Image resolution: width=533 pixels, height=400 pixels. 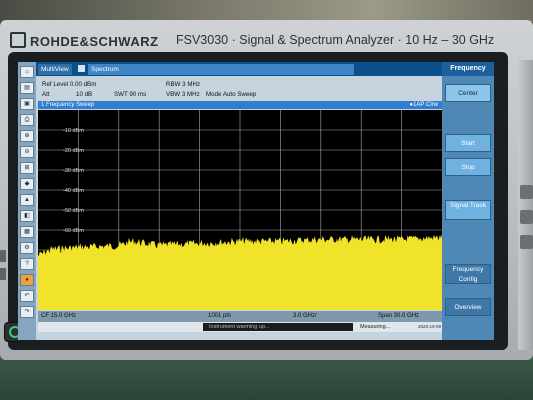 What do you see at coordinates (73, 231) in the screenshot?
I see `y-tick-label: -60 dBm` at bounding box center [73, 231].